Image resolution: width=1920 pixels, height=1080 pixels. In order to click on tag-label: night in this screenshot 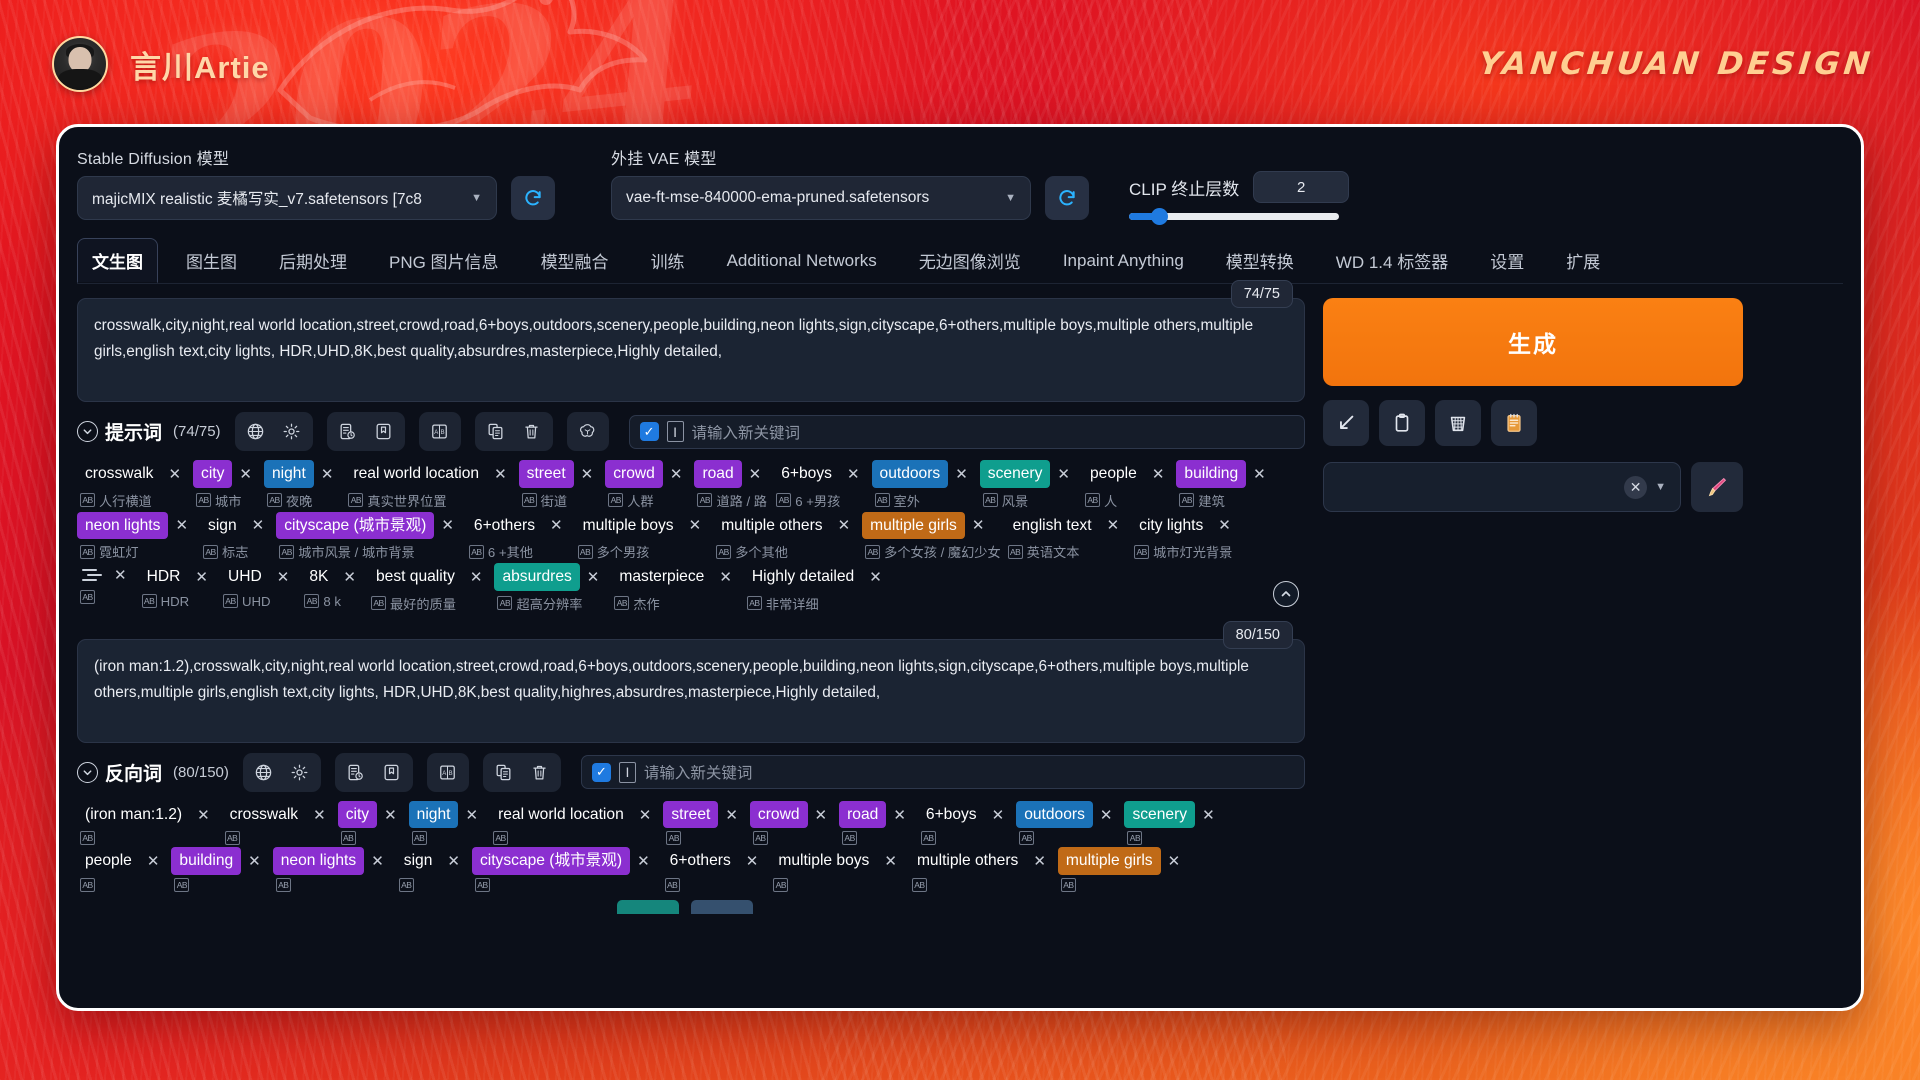, I will do `click(289, 474)`.